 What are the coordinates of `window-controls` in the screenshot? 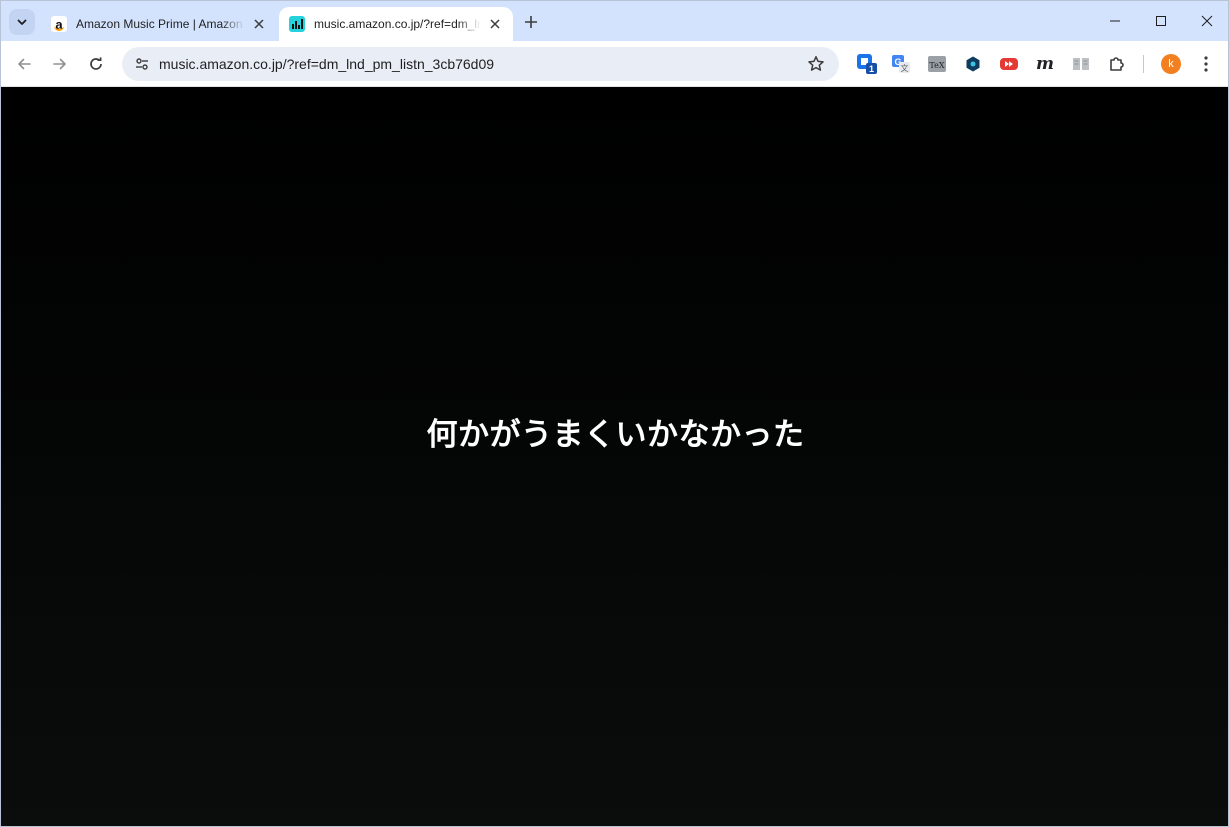 It's located at (1160, 21).